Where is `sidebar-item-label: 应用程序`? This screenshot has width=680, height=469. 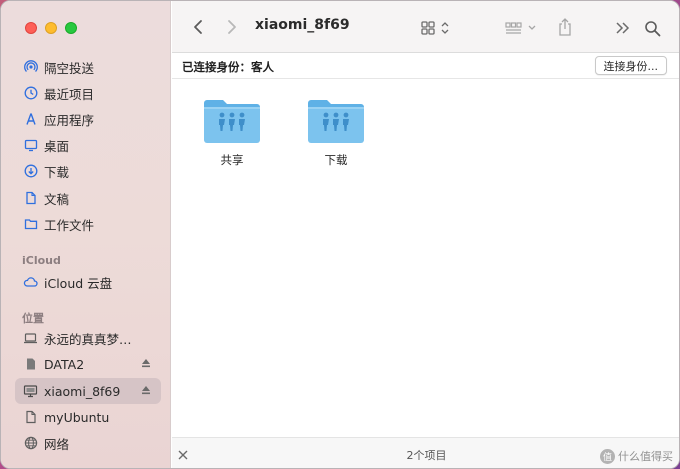
sidebar-item-label: 应用程序 is located at coordinates (69, 120).